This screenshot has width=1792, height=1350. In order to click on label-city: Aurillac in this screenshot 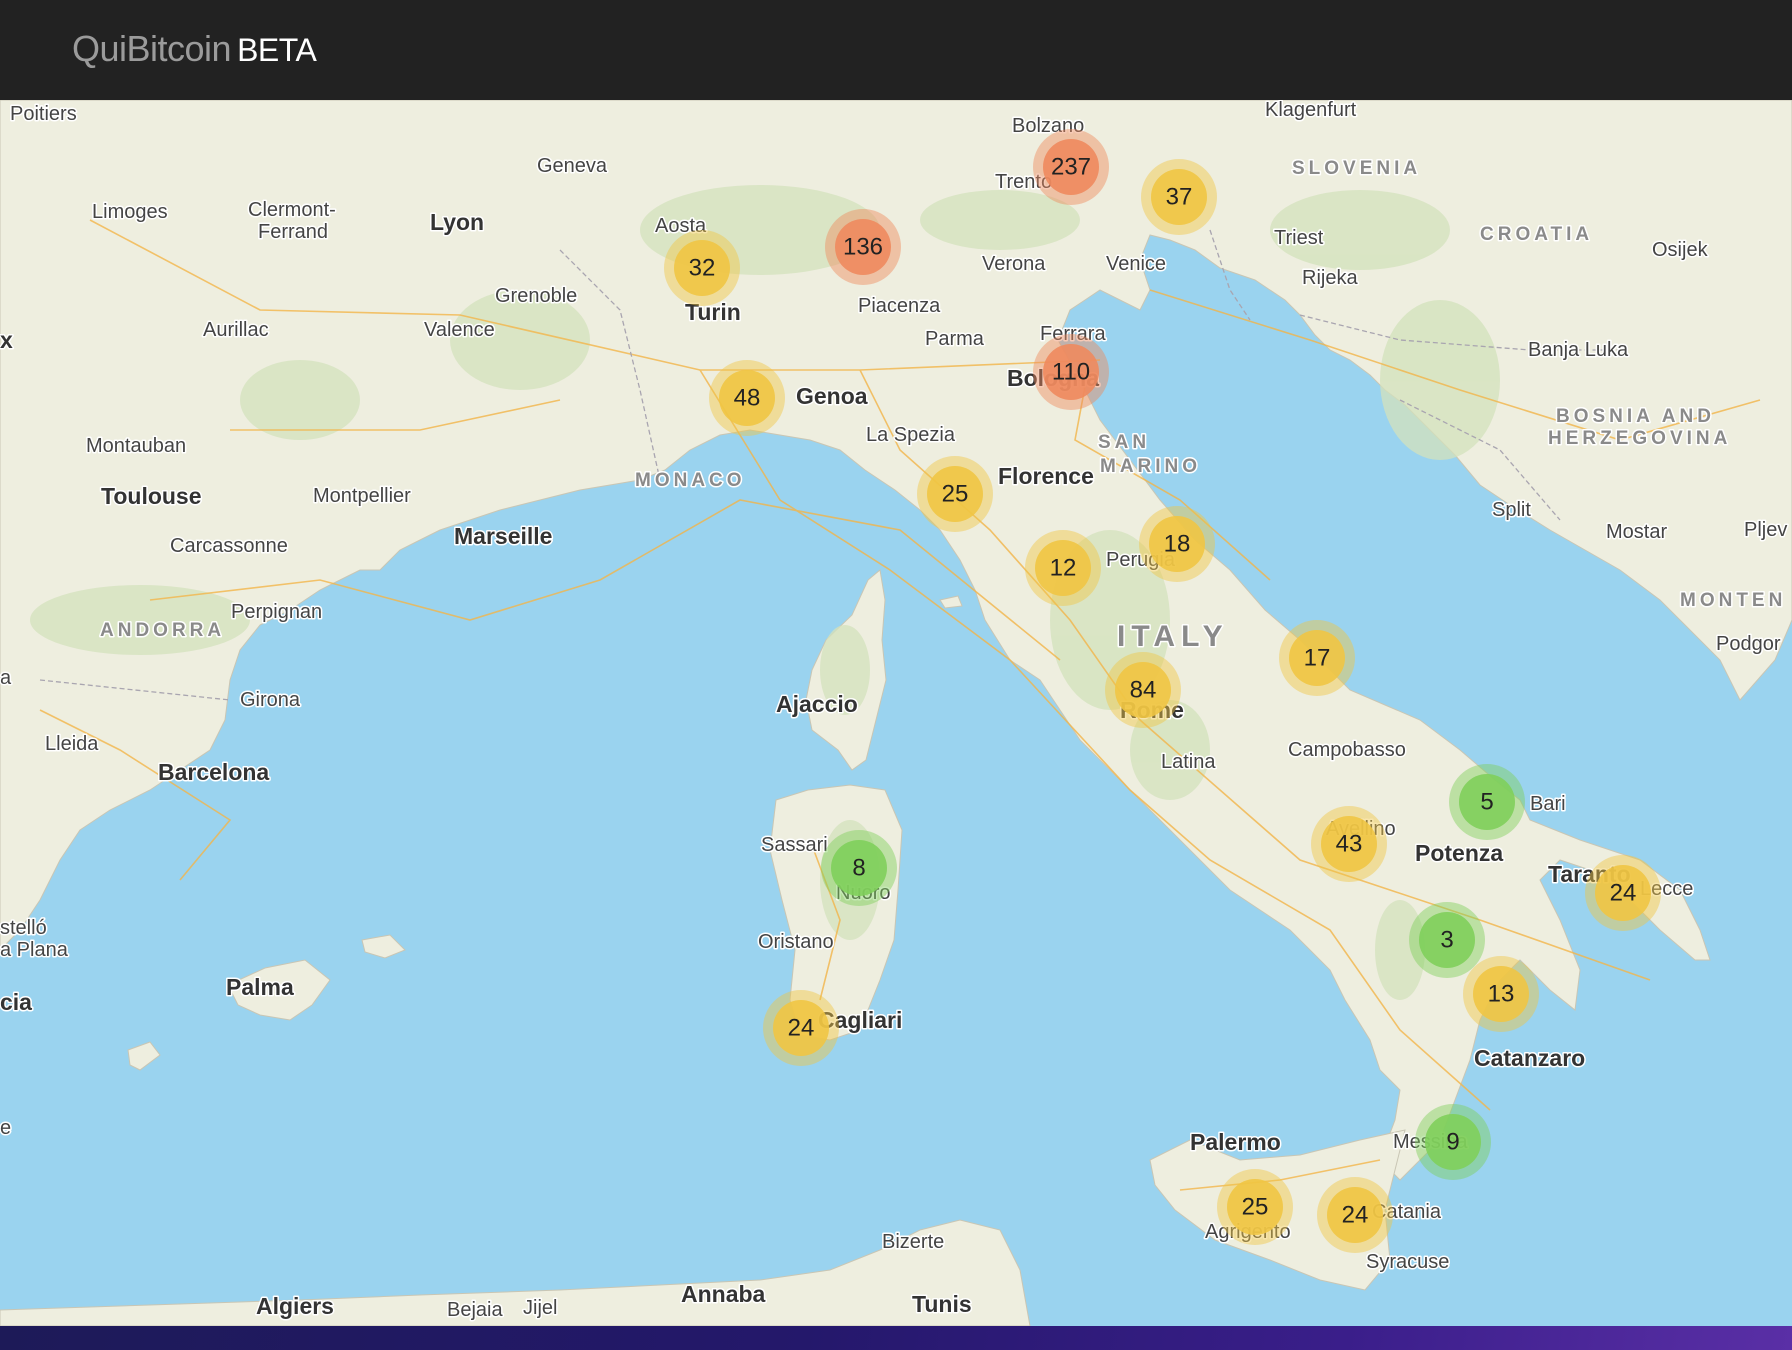, I will do `click(236, 330)`.